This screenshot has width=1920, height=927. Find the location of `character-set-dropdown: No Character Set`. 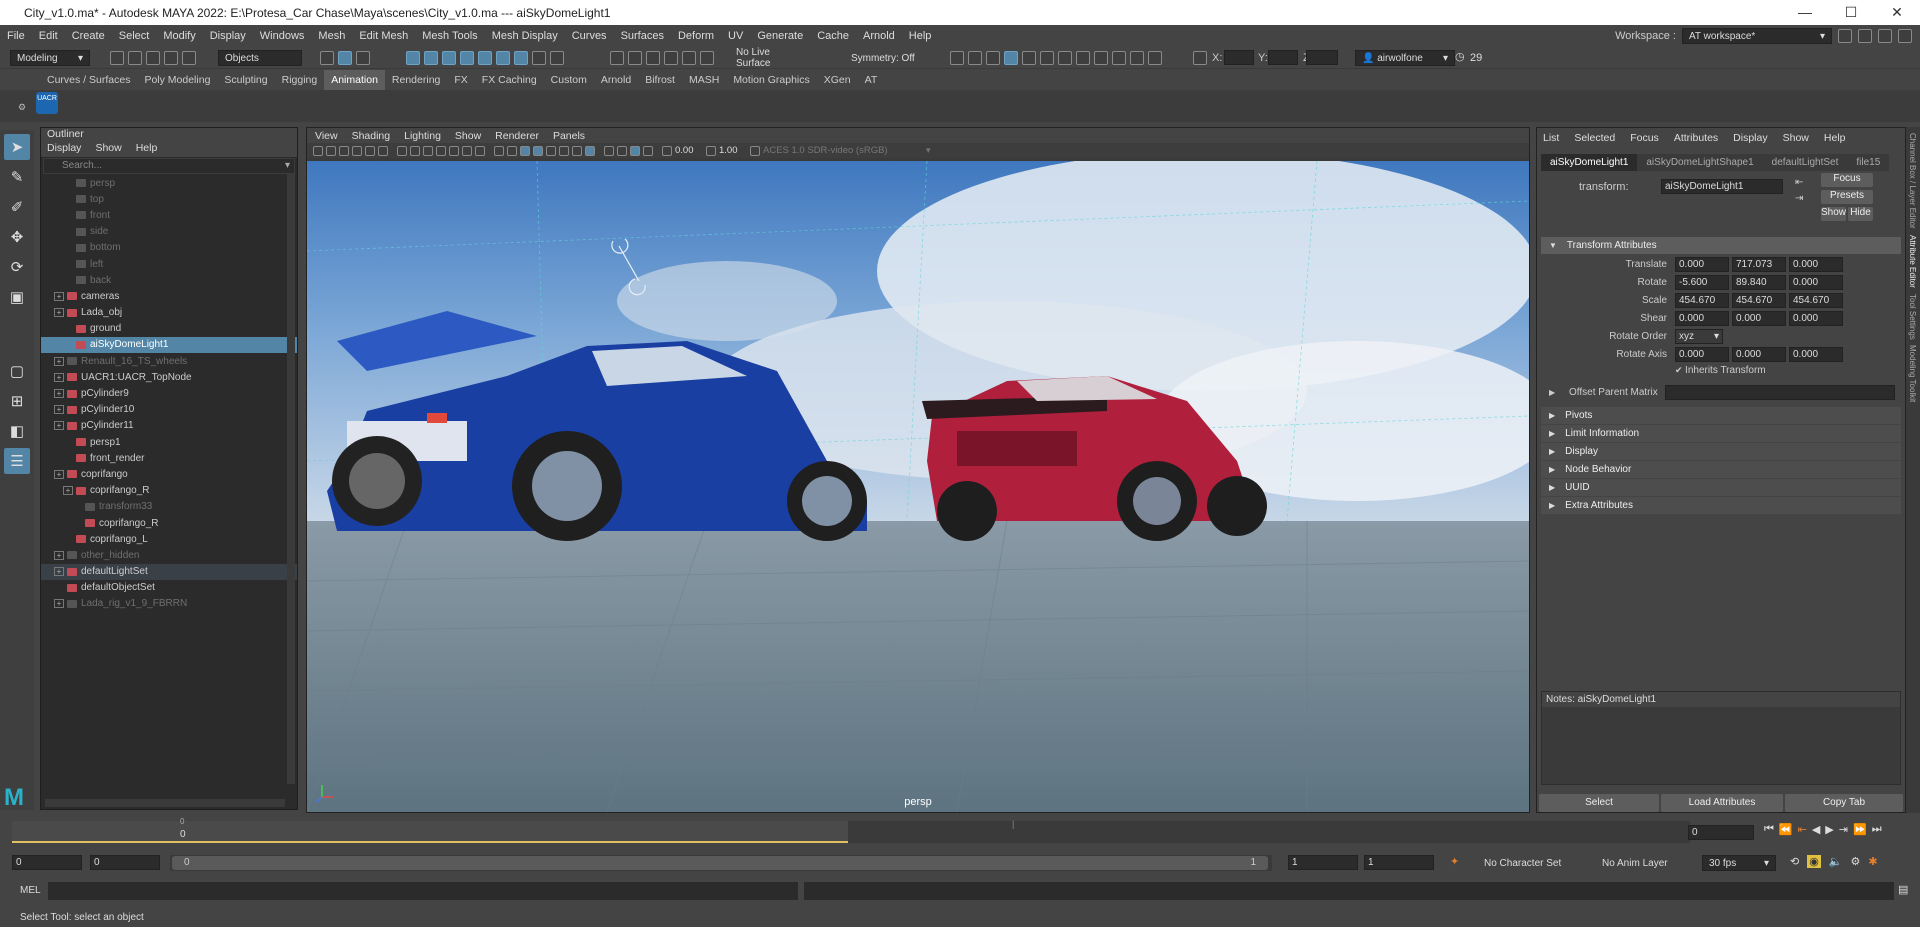

character-set-dropdown: No Character Set is located at coordinates (1528, 863).